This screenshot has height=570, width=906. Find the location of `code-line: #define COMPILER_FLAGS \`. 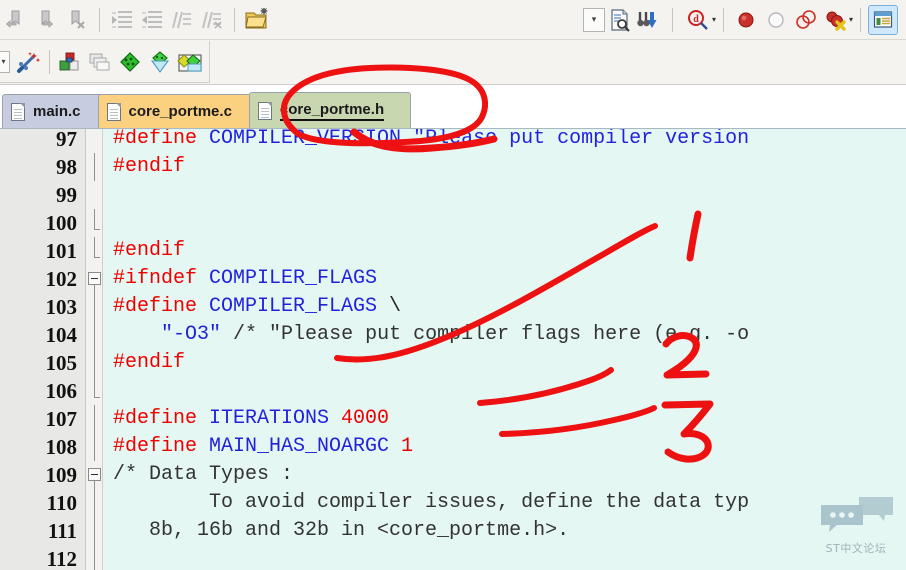

code-line: #define COMPILER_FLAGS \ is located at coordinates (257, 307).